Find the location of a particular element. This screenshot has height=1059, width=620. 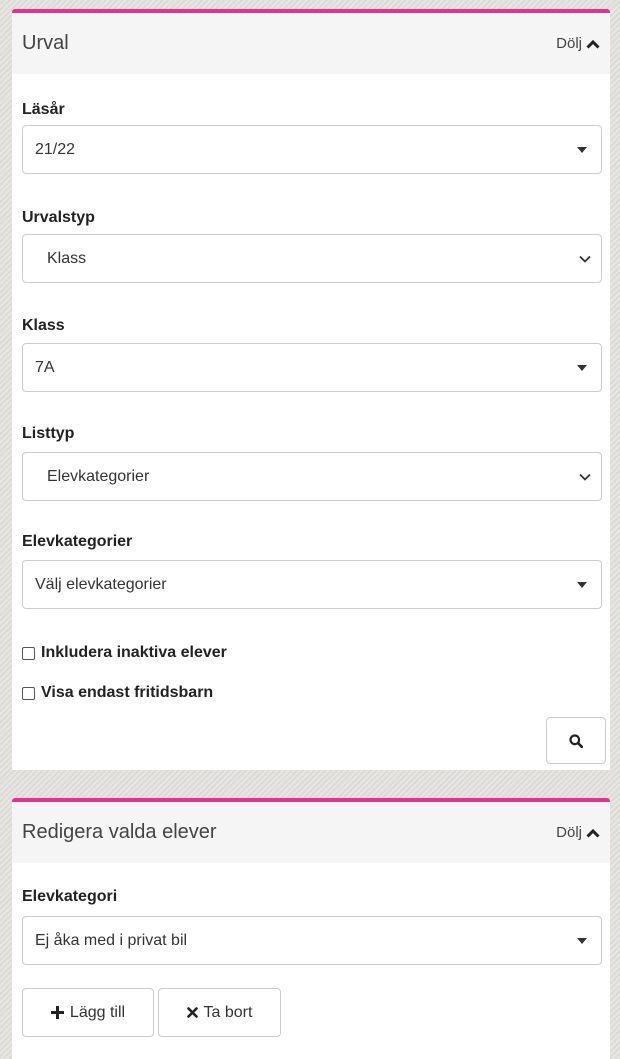

elevkategorier-select: Välj elevkategorier is located at coordinates (312, 584).